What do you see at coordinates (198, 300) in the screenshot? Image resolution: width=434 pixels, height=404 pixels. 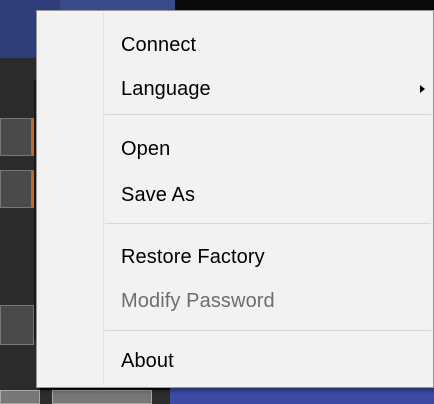 I see `menu-item-label: Modify Password` at bounding box center [198, 300].